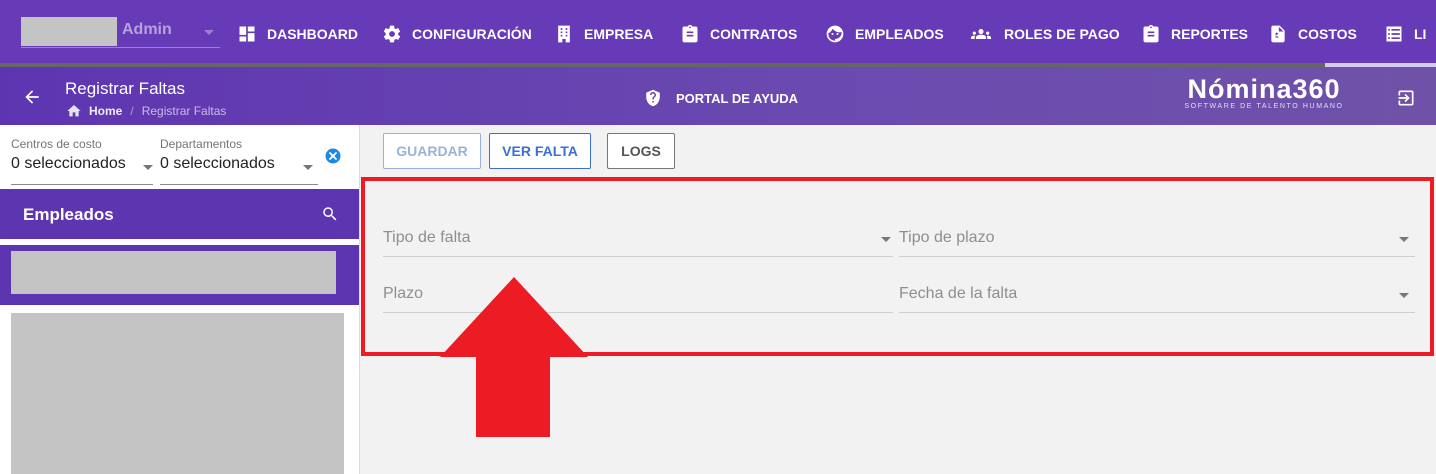  What do you see at coordinates (147, 29) in the screenshot?
I see `user-role: Admin` at bounding box center [147, 29].